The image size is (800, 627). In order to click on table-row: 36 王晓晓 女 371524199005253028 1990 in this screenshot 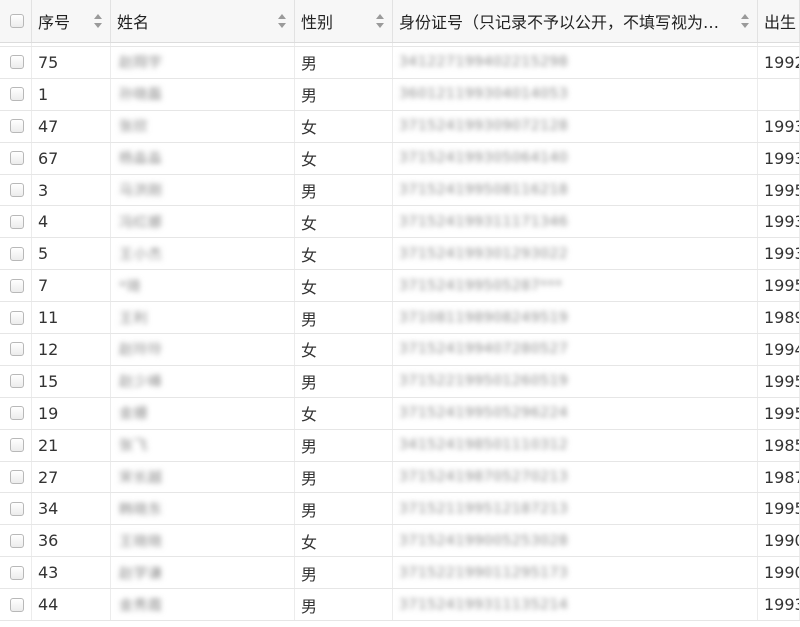, I will do `click(400, 541)`.